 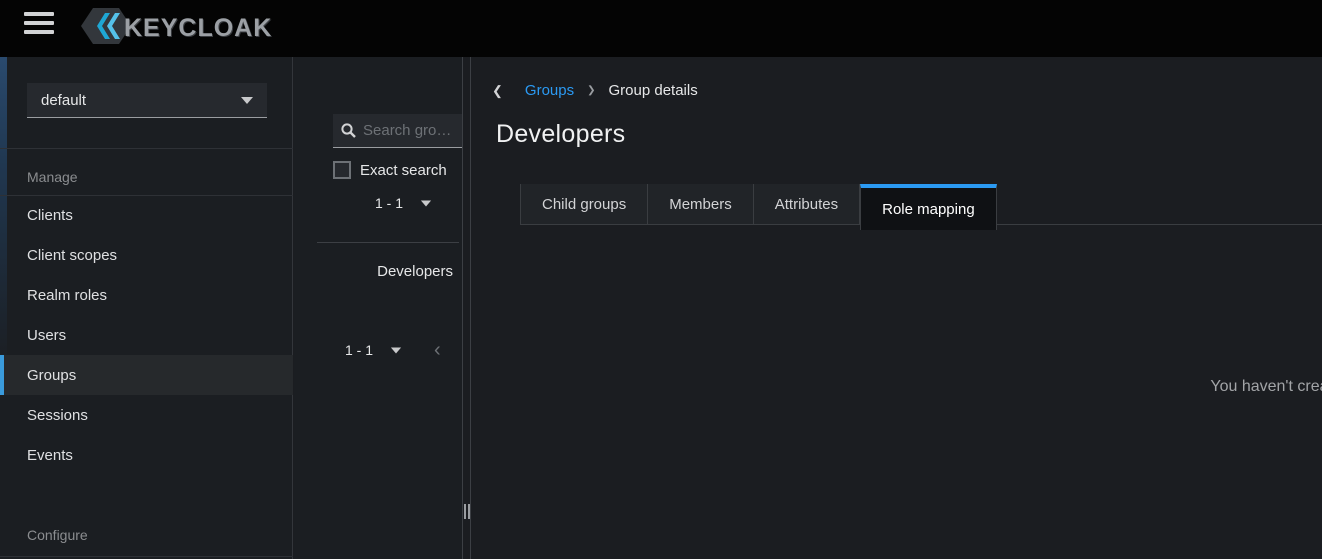 What do you see at coordinates (146, 455) in the screenshot?
I see `sidebar-item-events: Events` at bounding box center [146, 455].